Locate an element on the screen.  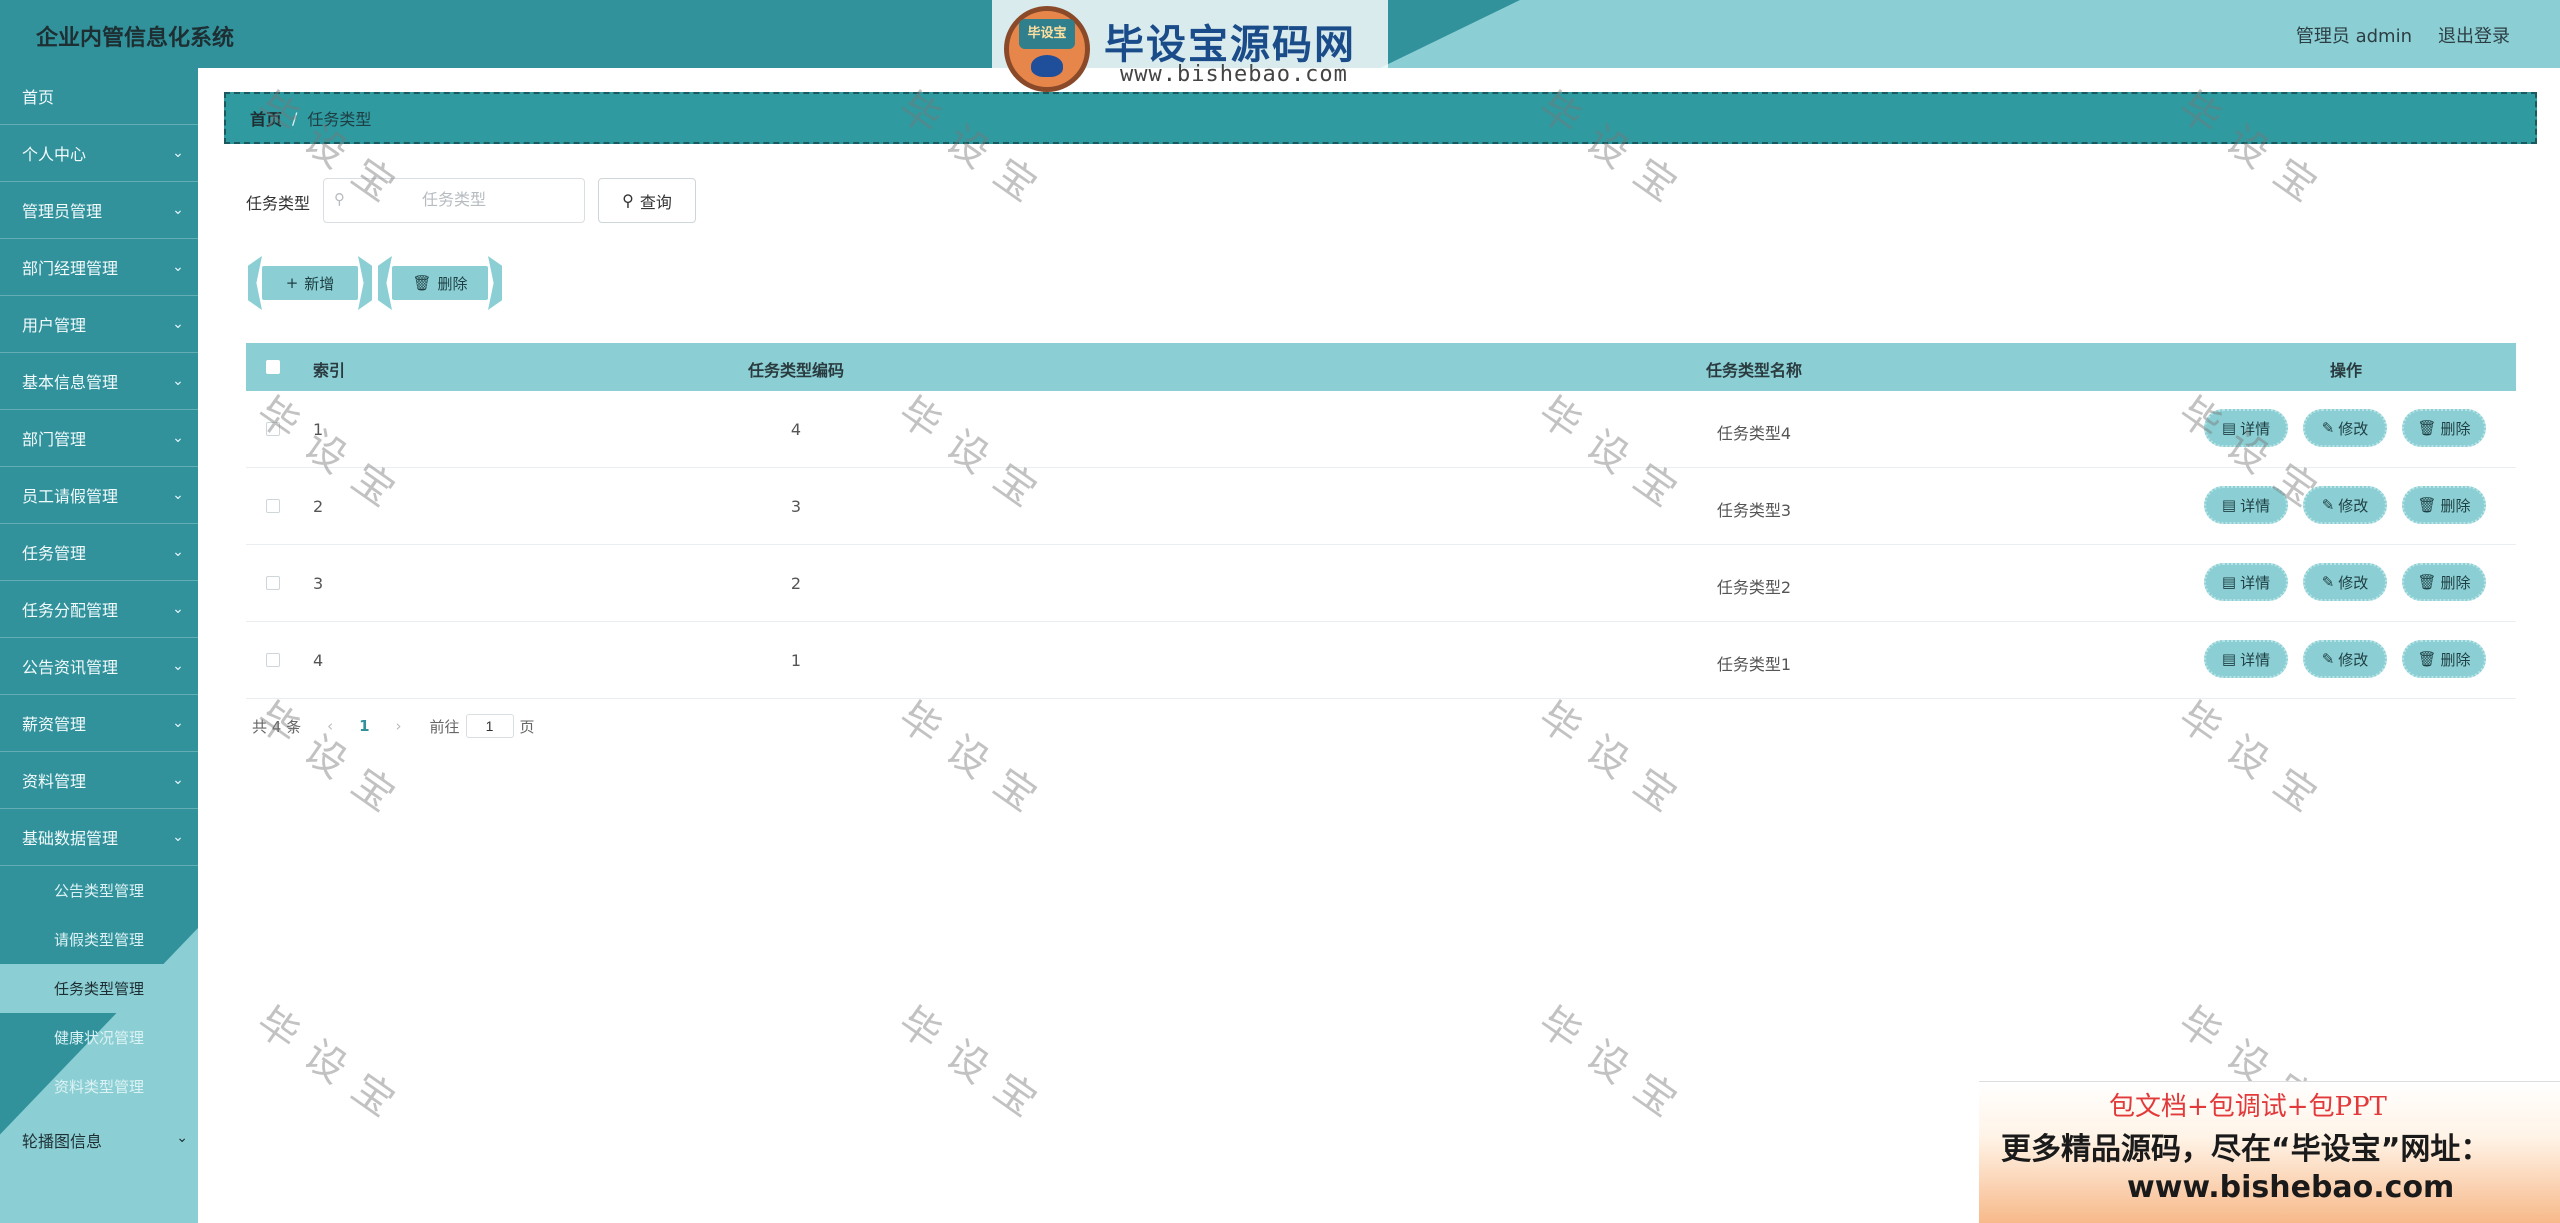
table-row: 3 2 任务类型2 ▤ 详情 ✎ 修改 🗑 删除 is located at coordinates (1381, 583).